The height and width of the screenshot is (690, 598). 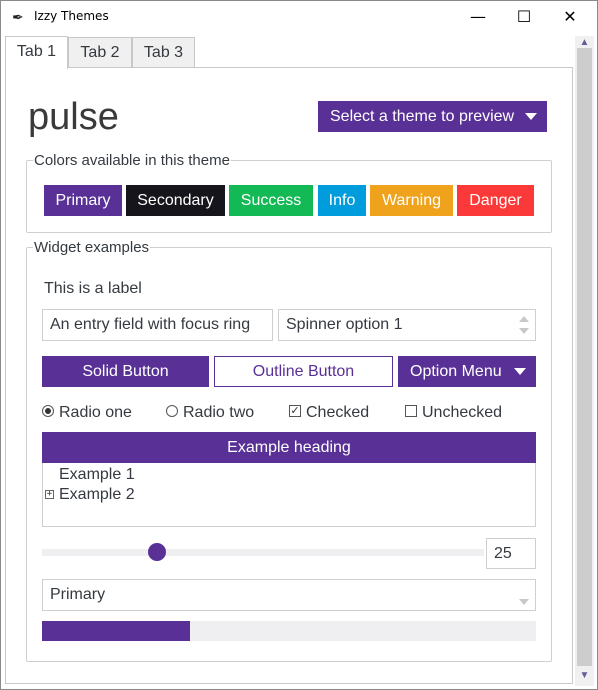 What do you see at coordinates (524, 331) in the screenshot?
I see `spinner-down-arrow-icon` at bounding box center [524, 331].